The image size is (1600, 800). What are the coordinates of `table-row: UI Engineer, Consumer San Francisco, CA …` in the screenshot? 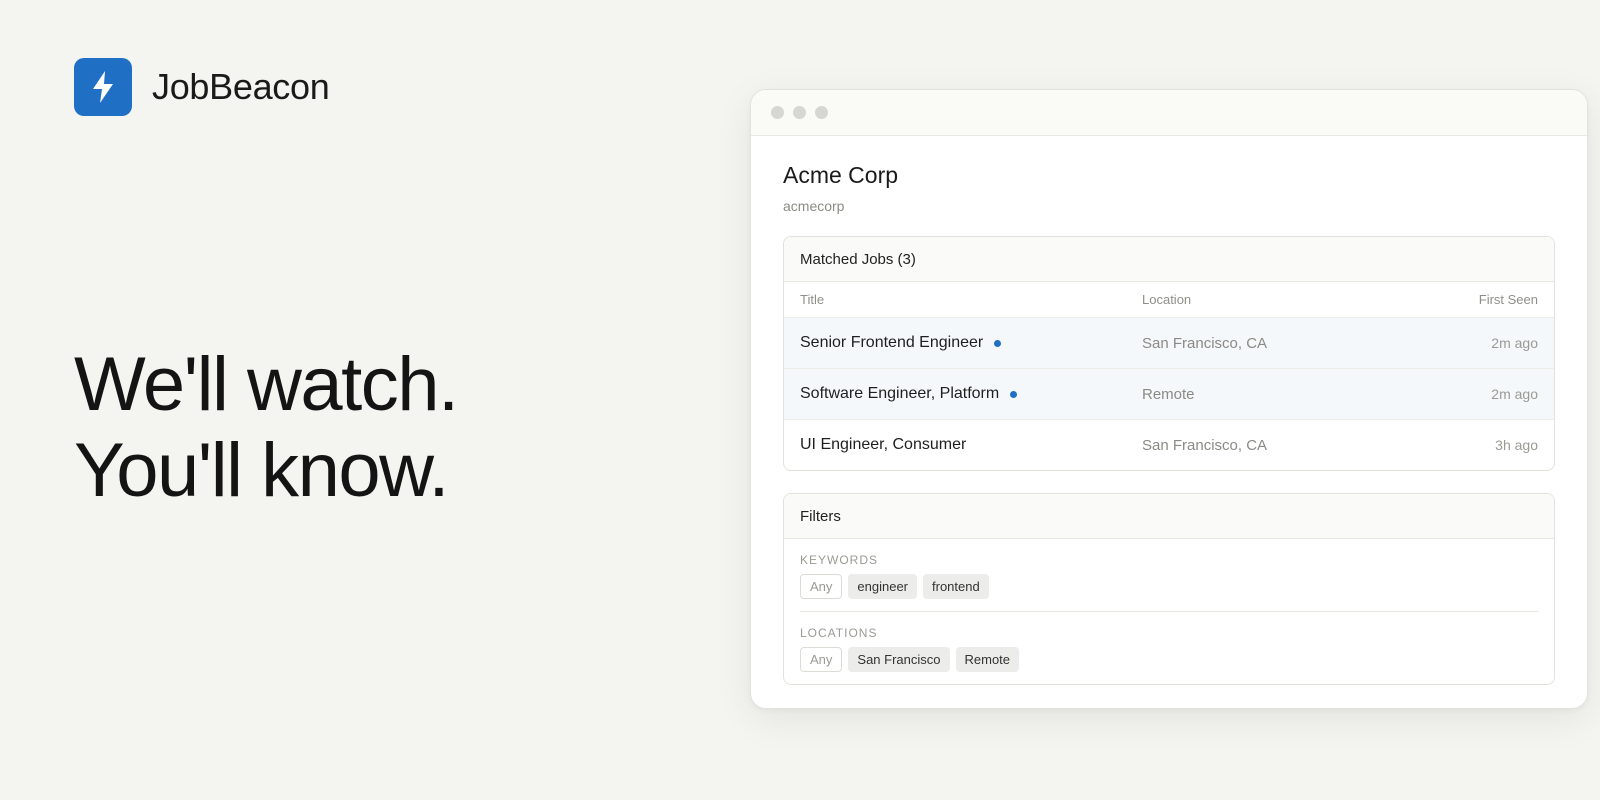 It's located at (1169, 444).